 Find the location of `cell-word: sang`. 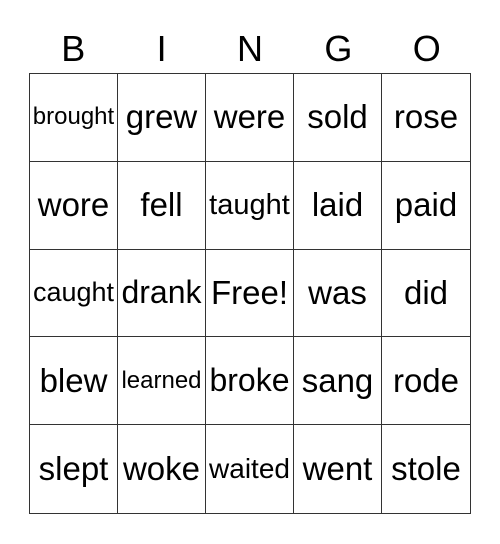

cell-word: sang is located at coordinates (337, 380).